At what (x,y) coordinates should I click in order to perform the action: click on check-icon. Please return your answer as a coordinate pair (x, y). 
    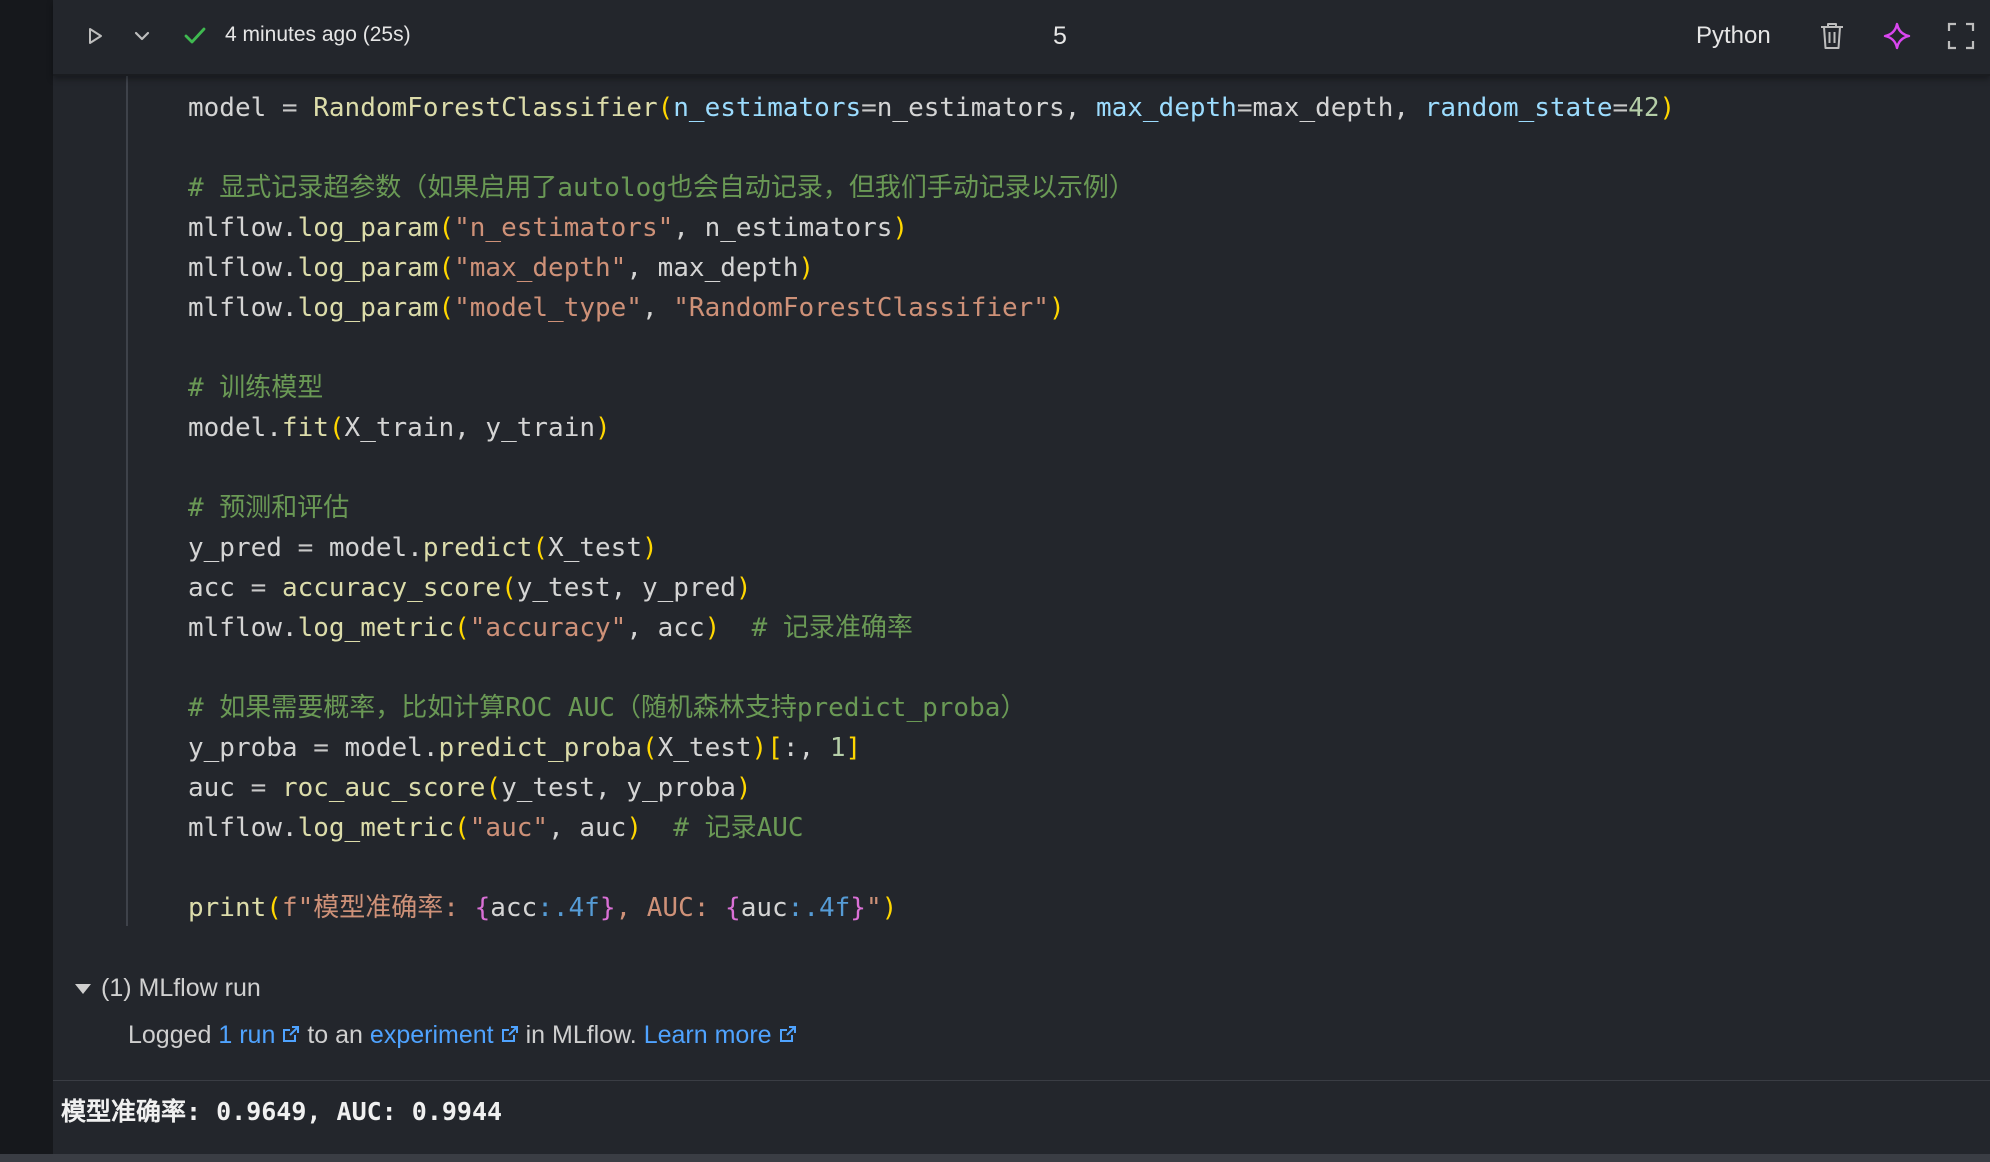
    Looking at the image, I should click on (195, 36).